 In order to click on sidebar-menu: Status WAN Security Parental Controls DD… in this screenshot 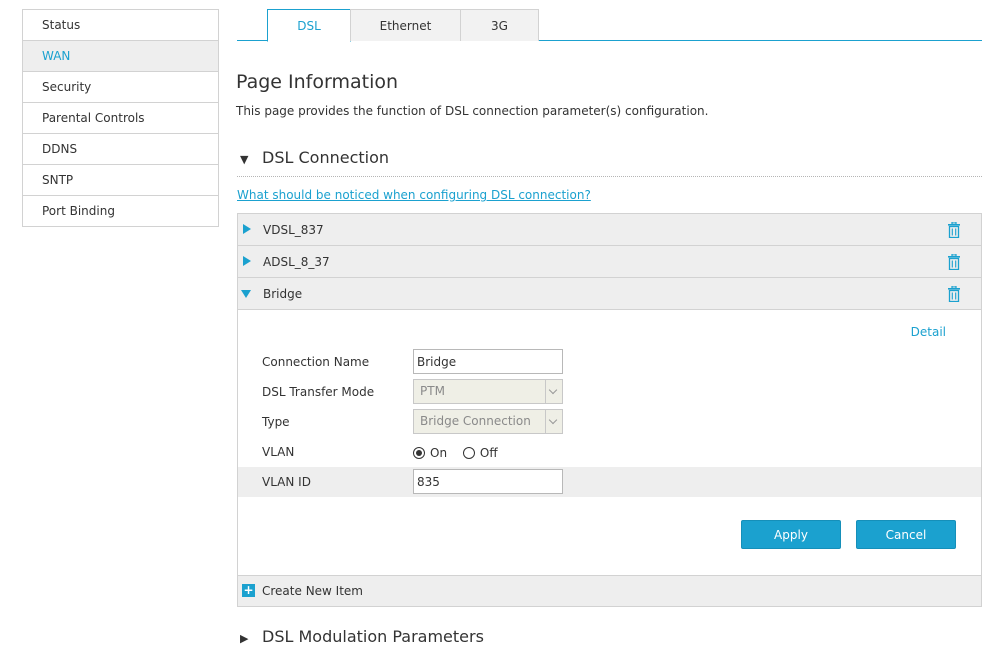, I will do `click(120, 118)`.